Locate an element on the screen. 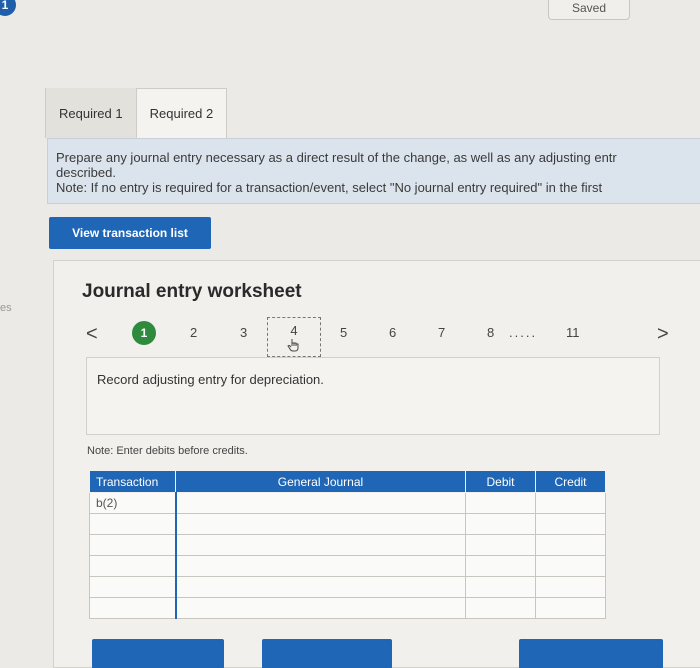 The width and height of the screenshot is (700, 668). page-4-label: 4 is located at coordinates (294, 330).